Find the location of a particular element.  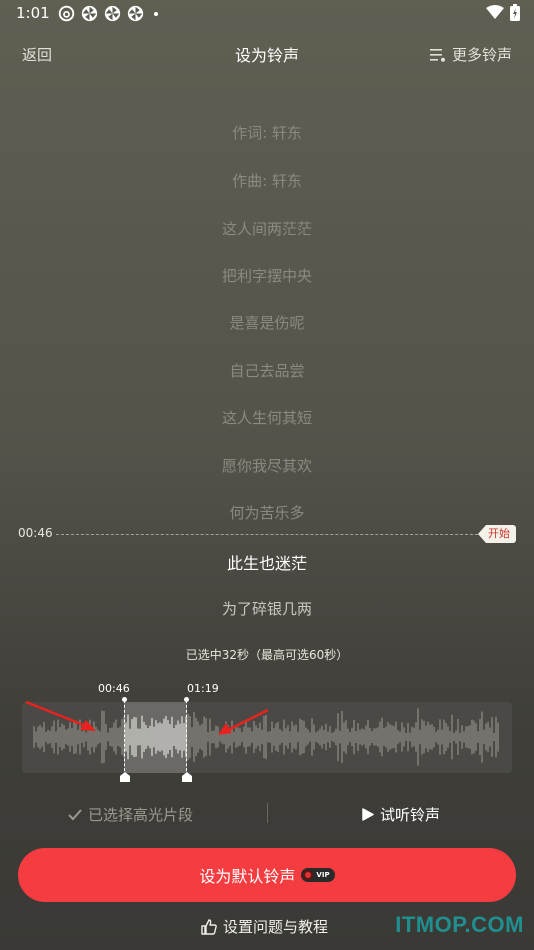

wifi-icon is located at coordinates (495, 12).